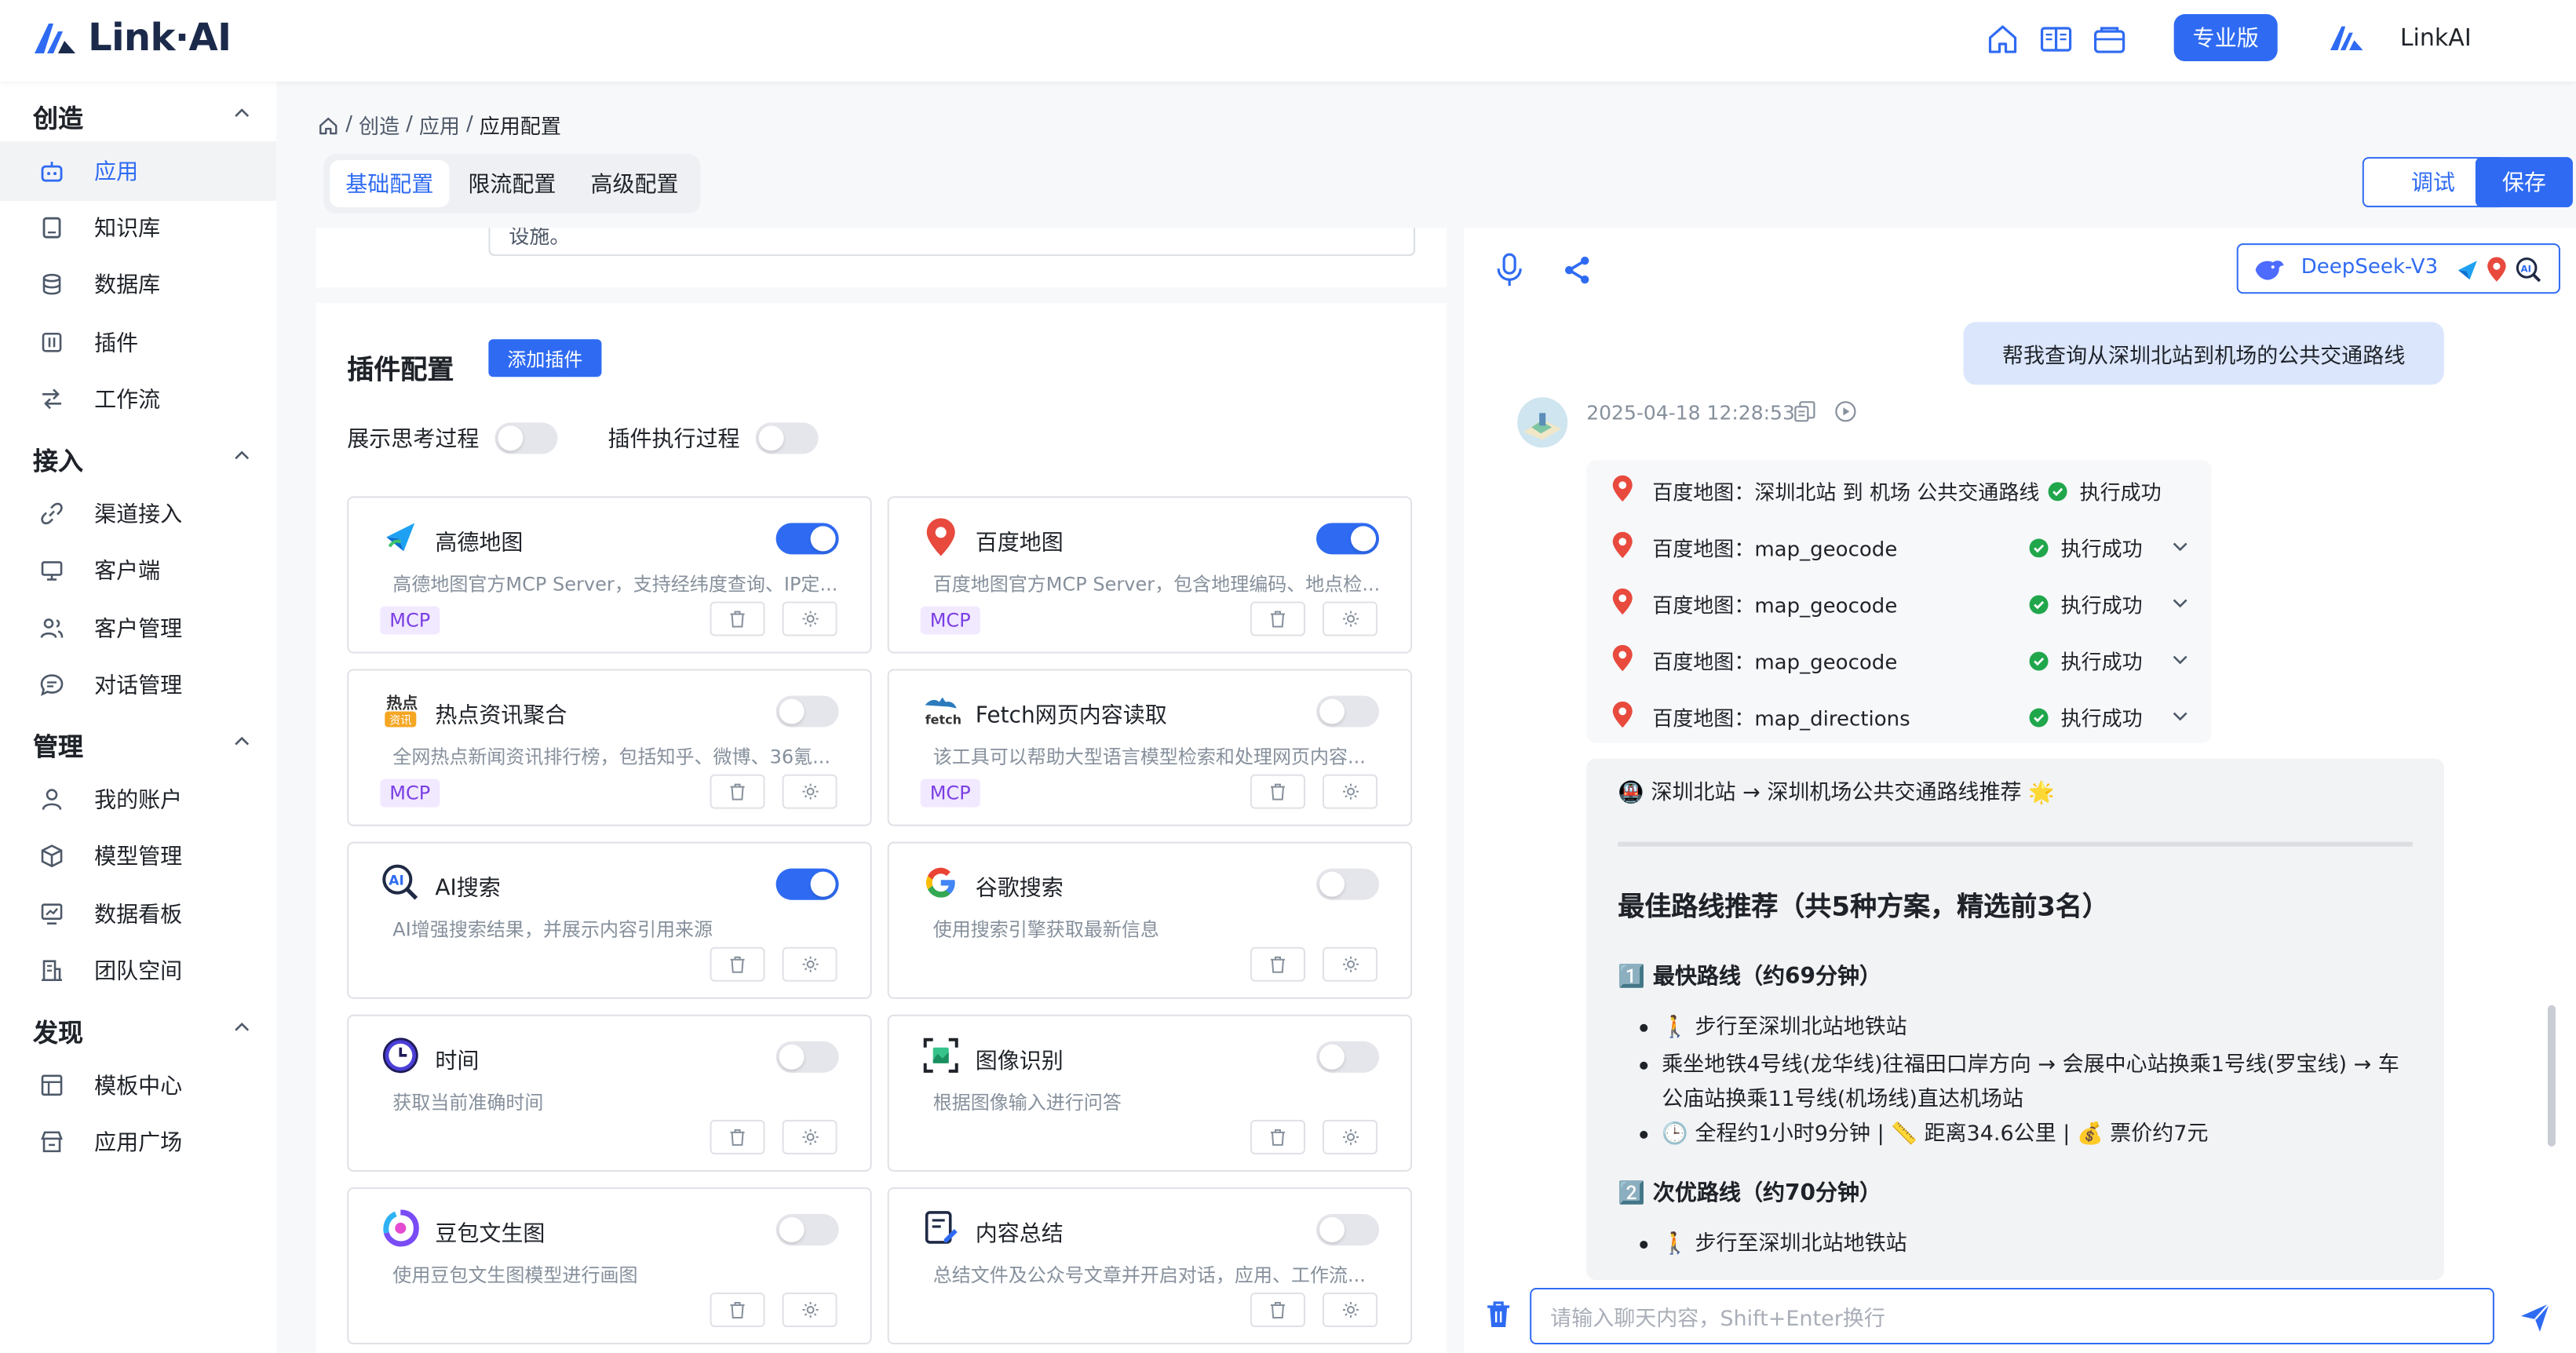  I want to click on tool-call-row: 百度地图：map_directions 执行成功, so click(1898, 717).